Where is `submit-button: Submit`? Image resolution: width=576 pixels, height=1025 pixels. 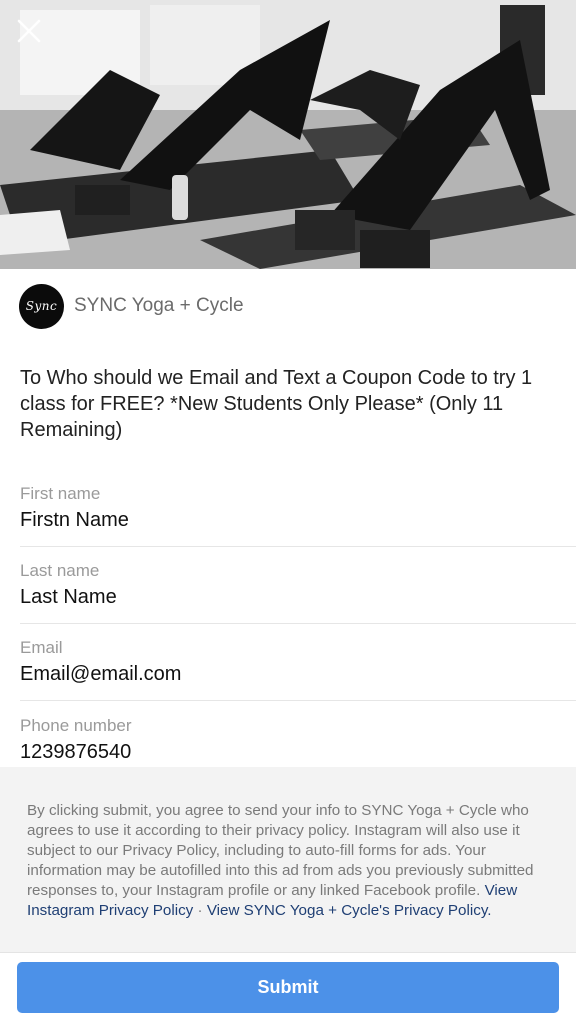
submit-button: Submit is located at coordinates (288, 987).